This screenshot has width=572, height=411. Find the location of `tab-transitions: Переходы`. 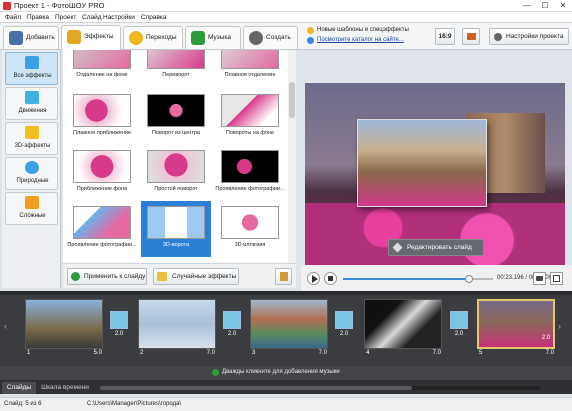

tab-transitions: Переходы is located at coordinates (153, 37).